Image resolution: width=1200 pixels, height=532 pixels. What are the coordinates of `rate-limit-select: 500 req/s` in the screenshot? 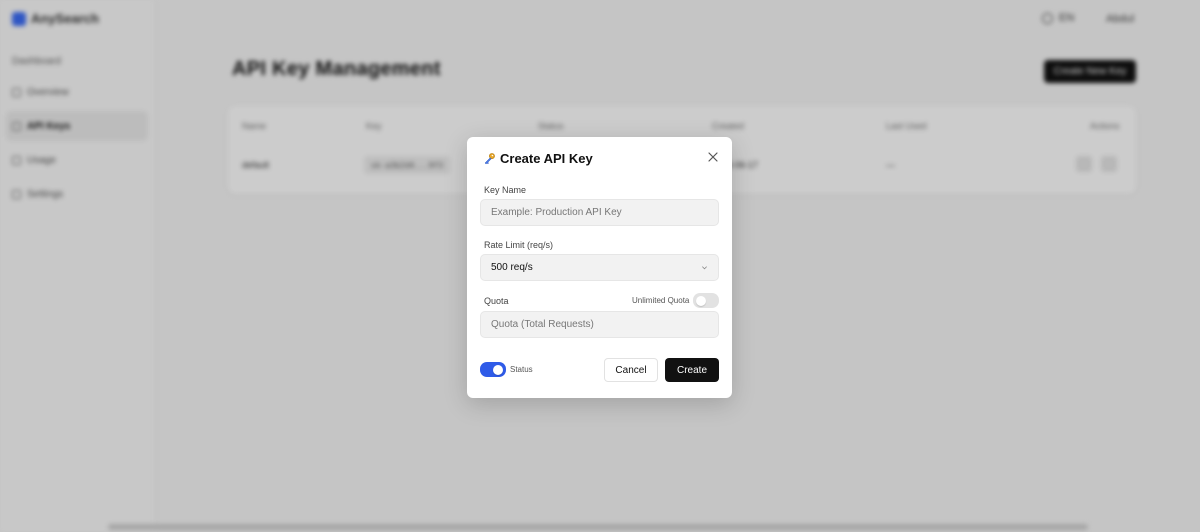 It's located at (599, 267).